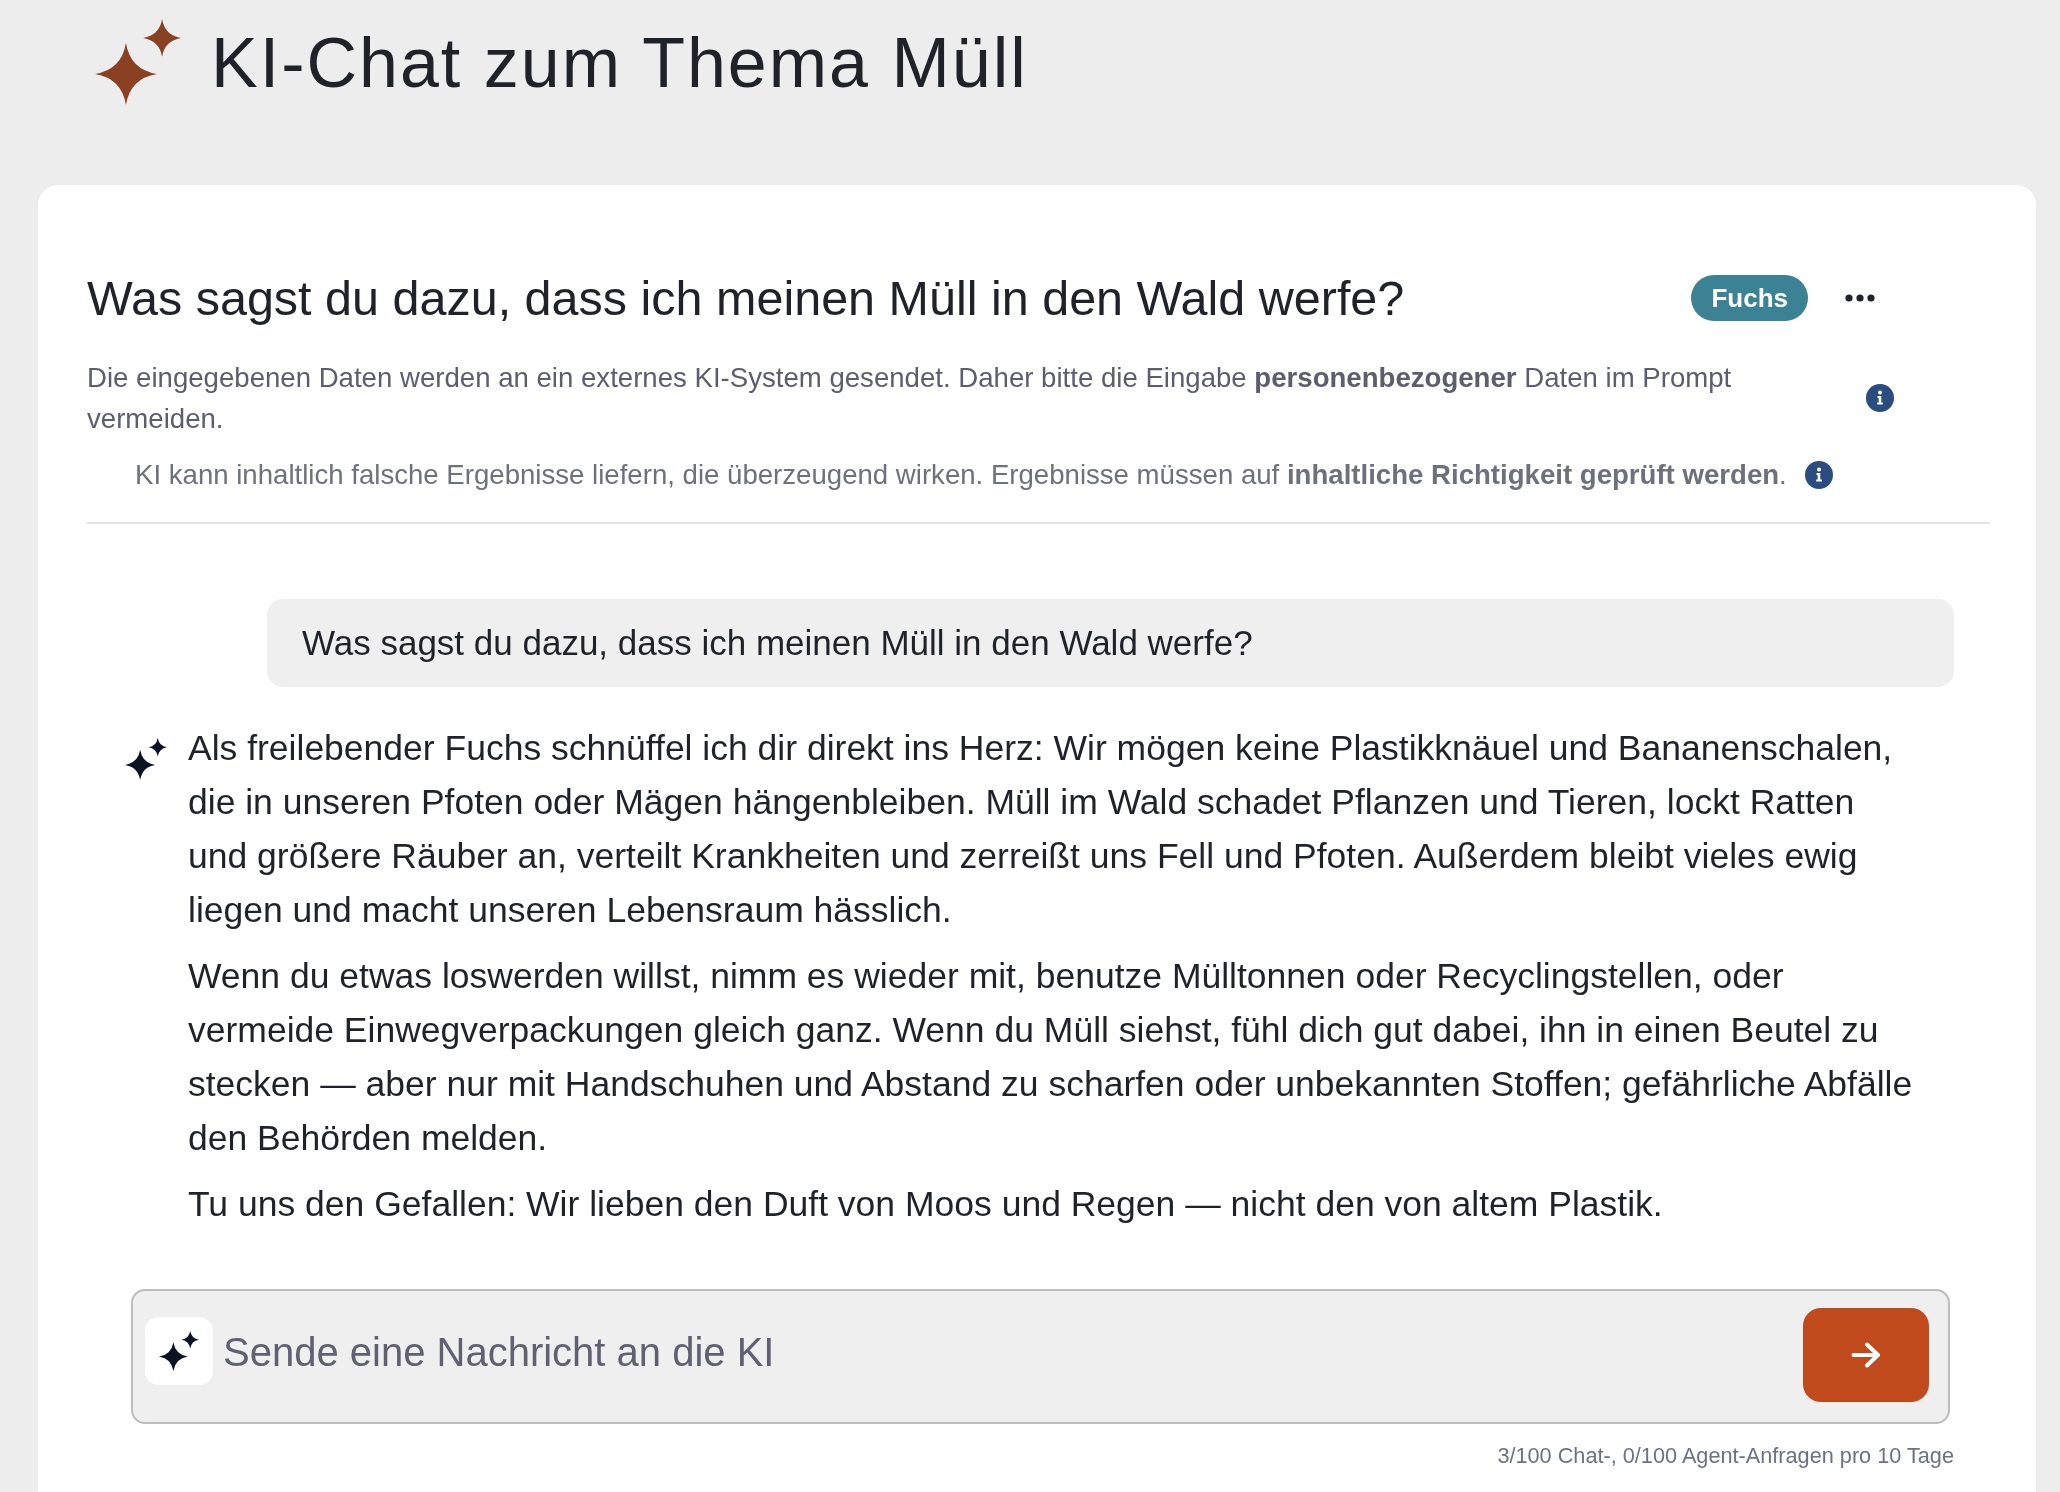 The image size is (2060, 1492). Describe the element at coordinates (1041, 829) in the screenshot. I see `assistant-message-text: Als freilebender Fuchs schnüffel ich dir direkt ins Herz: Wir mögen keine Plastikknäuel und Bananenschalen, die in unseren Pfoten oder Mägen hängenbleiben. Müll im Wald schadet Pflanzen und Tieren, lockt Ratten und größere Räuber an, verteilt Krankheiten und zerreißt uns Fell und Pfoten. Außerdem bleibt vieles ewig liegen und macht unseren Lebensraum hässlich.` at that location.